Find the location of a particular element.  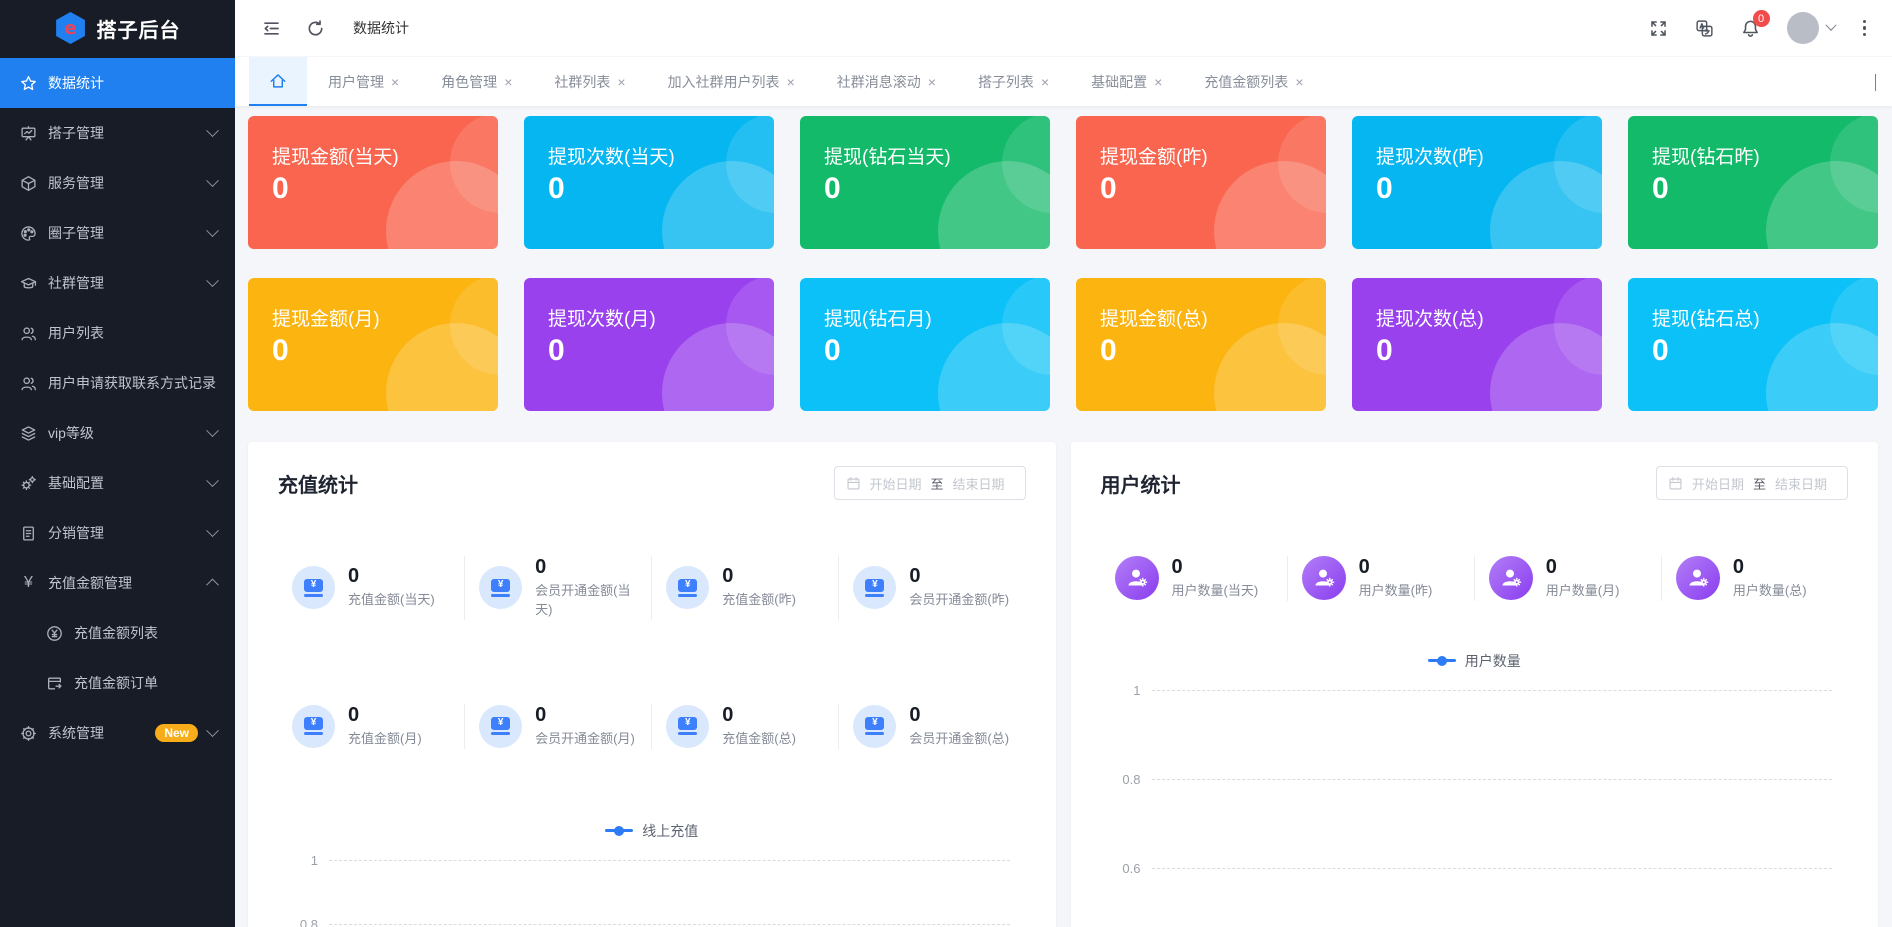

sidebar-item-分销管理: 分销管理 is located at coordinates (117, 533).